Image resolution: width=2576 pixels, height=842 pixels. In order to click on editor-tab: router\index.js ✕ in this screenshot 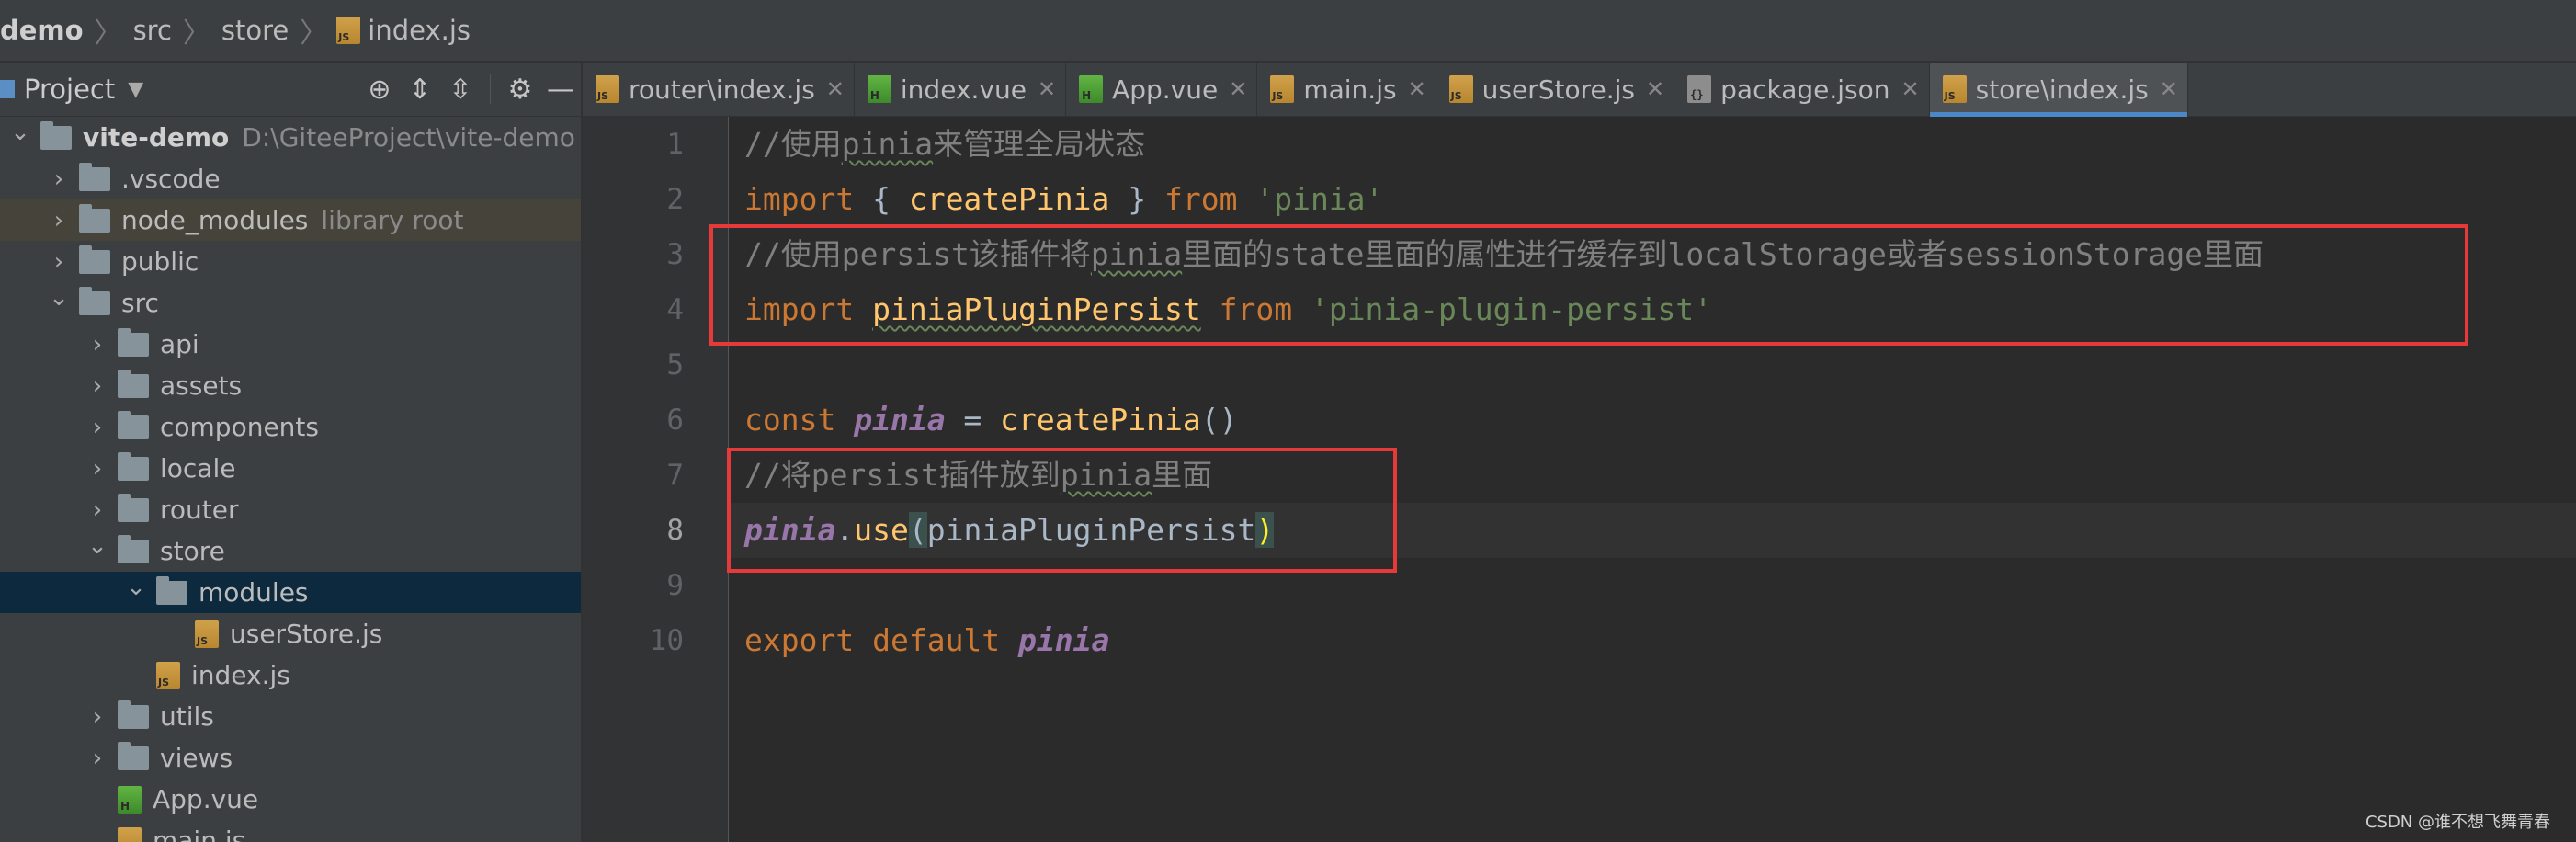, I will do `click(719, 90)`.